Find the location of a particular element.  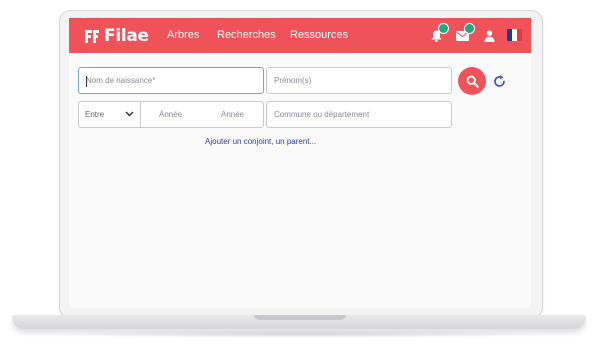

notification-badge is located at coordinates (443, 28).